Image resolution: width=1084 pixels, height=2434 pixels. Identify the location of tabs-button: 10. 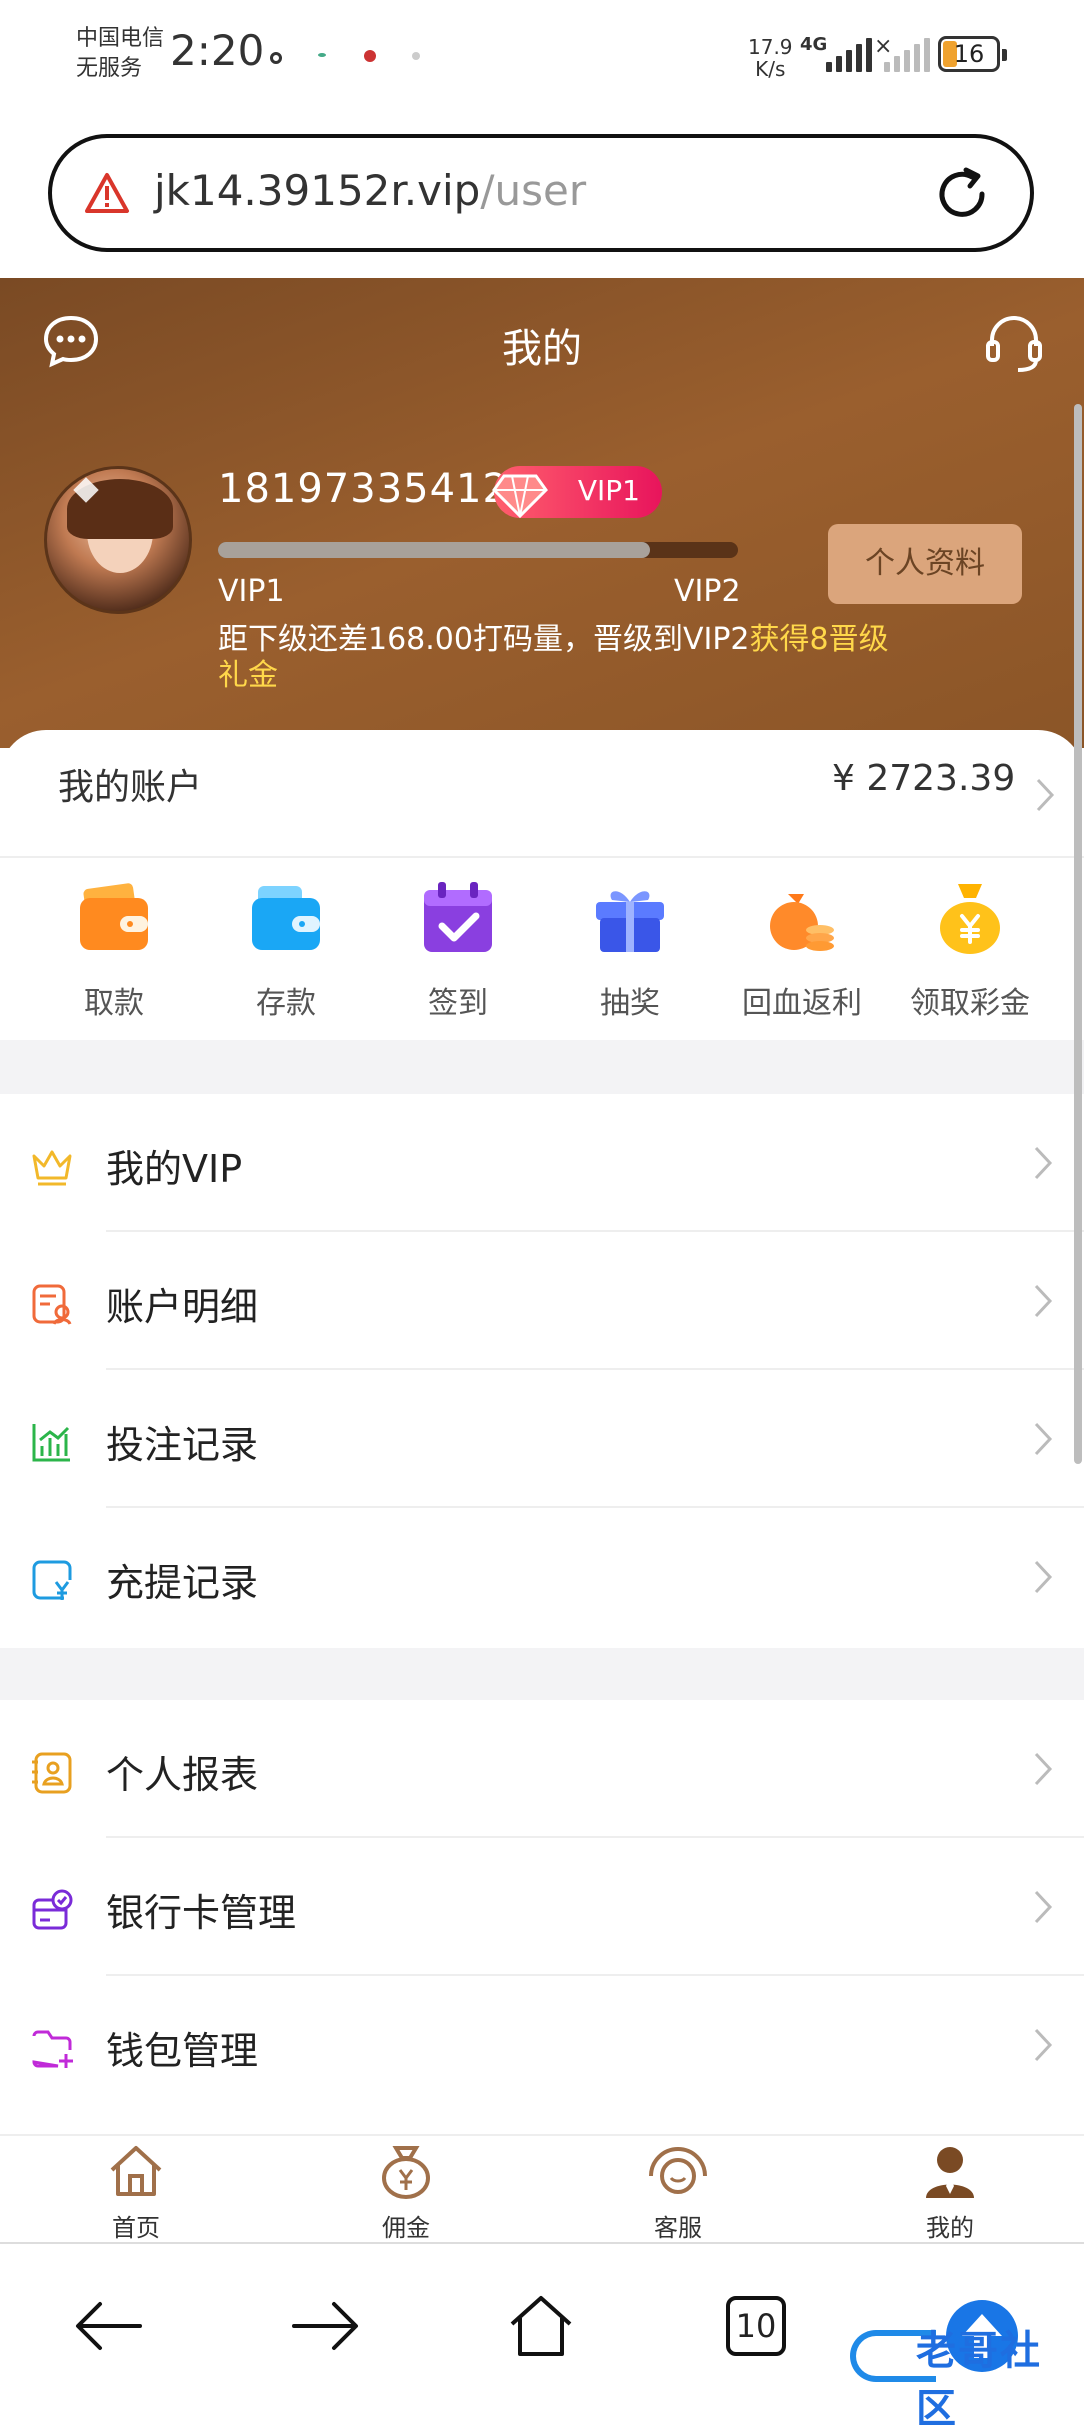
(756, 2326).